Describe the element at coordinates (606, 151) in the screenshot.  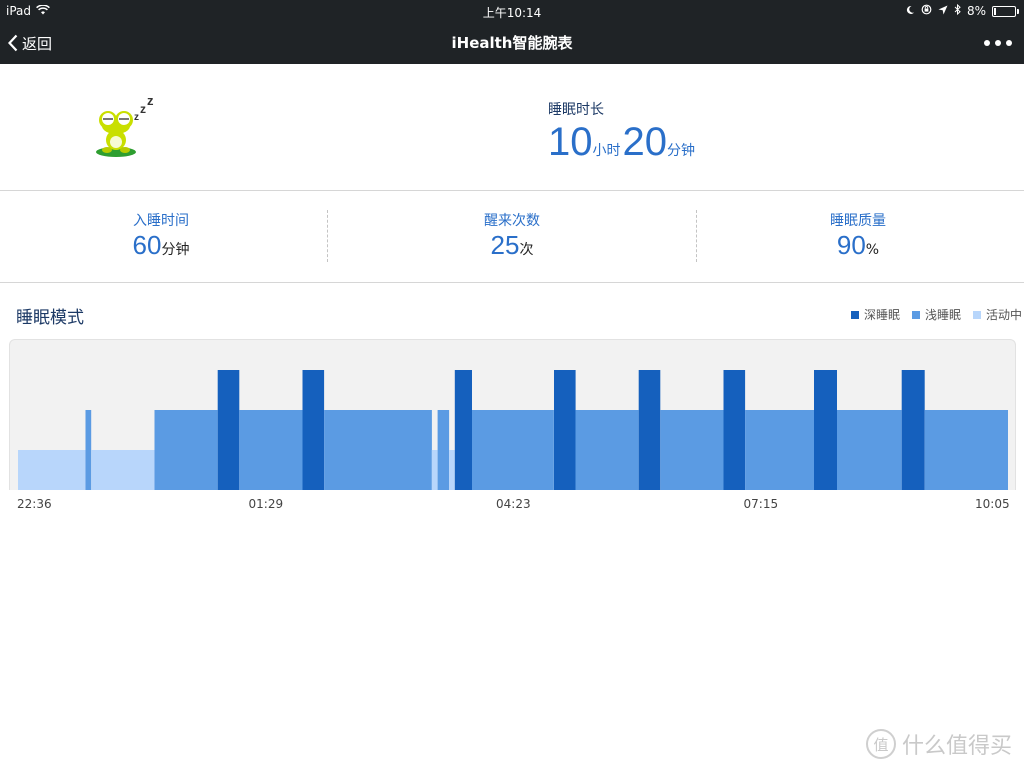
I see `duration-hours-unit: 小时` at that location.